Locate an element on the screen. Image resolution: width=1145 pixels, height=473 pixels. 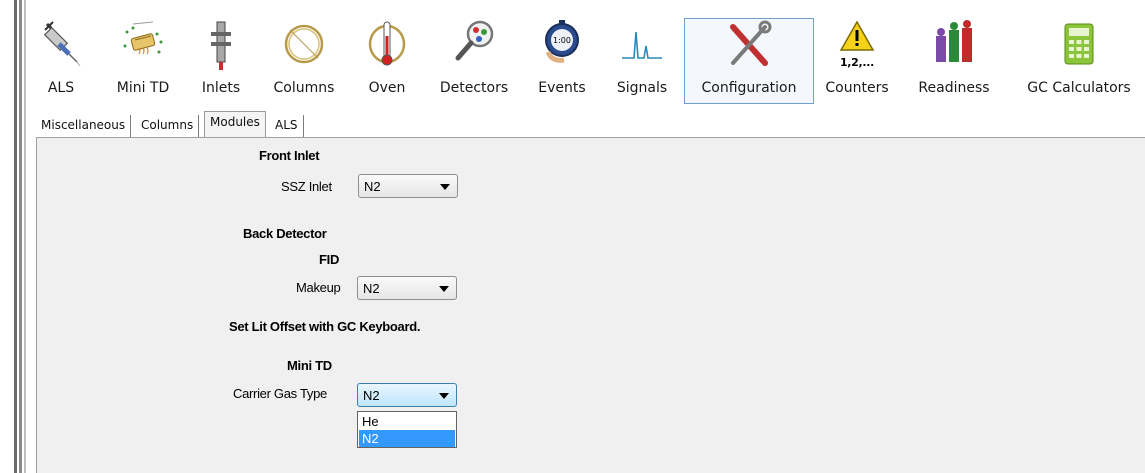
toolbar-readiness-button: Readiness is located at coordinates (954, 64).